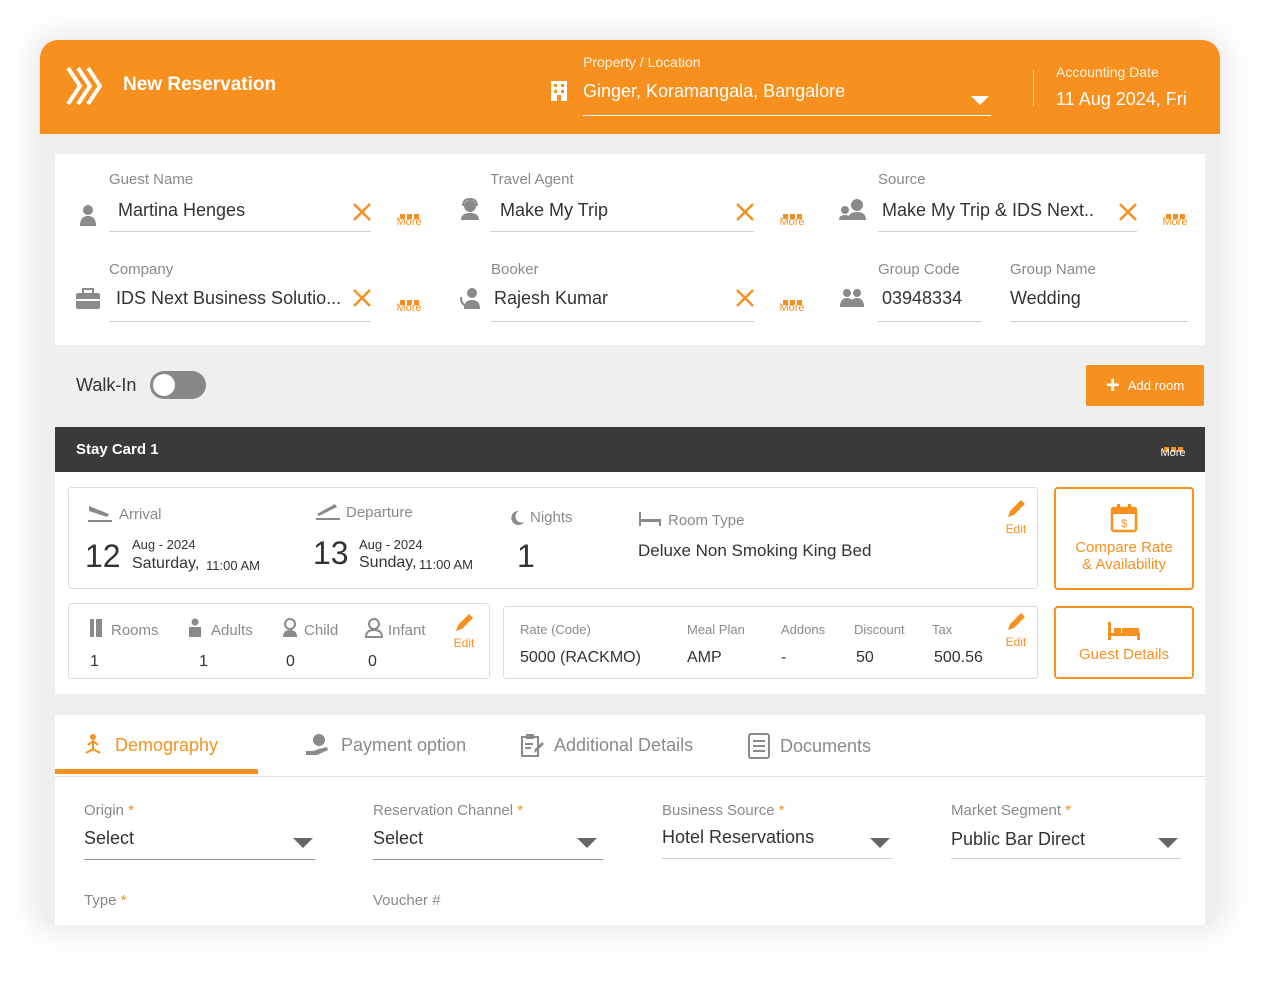  Describe the element at coordinates (716, 629) in the screenshot. I see `meal-plan-label: Meal Plan` at that location.